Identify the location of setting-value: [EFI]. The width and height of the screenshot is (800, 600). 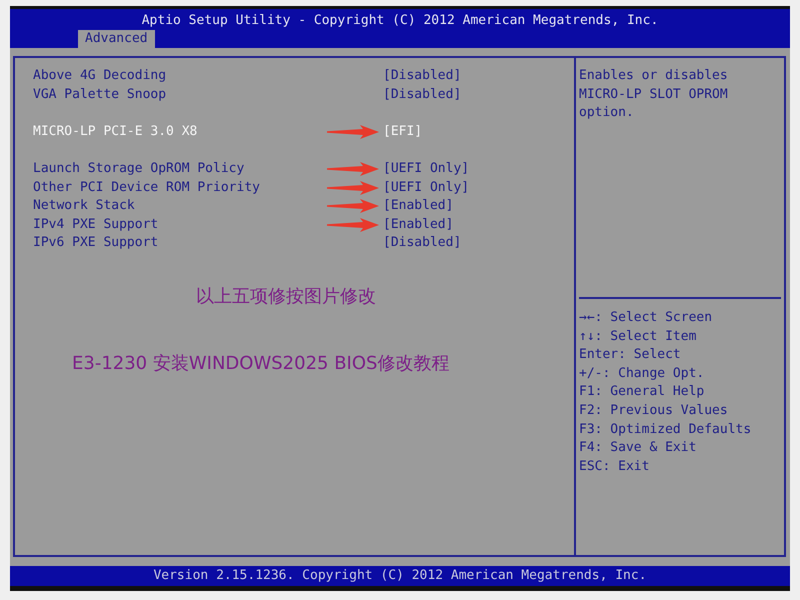
(402, 132).